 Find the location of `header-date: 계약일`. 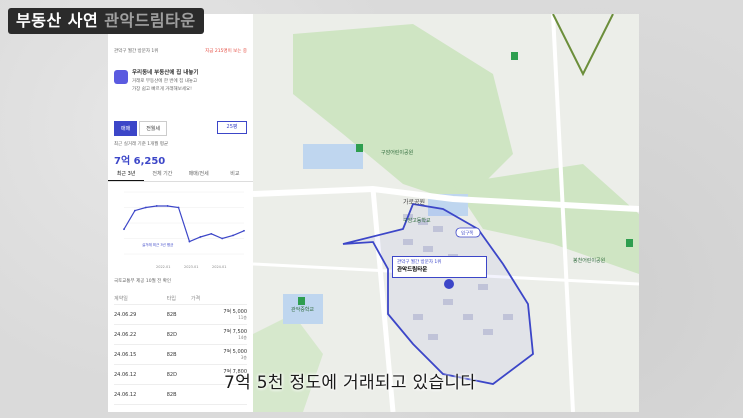

header-date: 계약일 is located at coordinates (140, 298).